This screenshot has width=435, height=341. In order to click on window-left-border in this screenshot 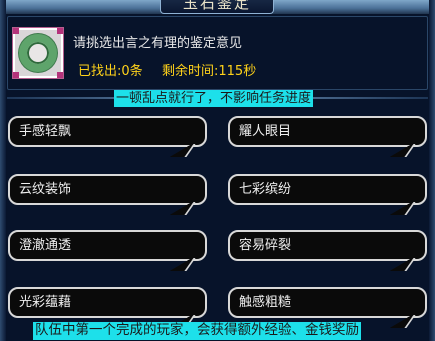, I will do `click(3, 170)`.